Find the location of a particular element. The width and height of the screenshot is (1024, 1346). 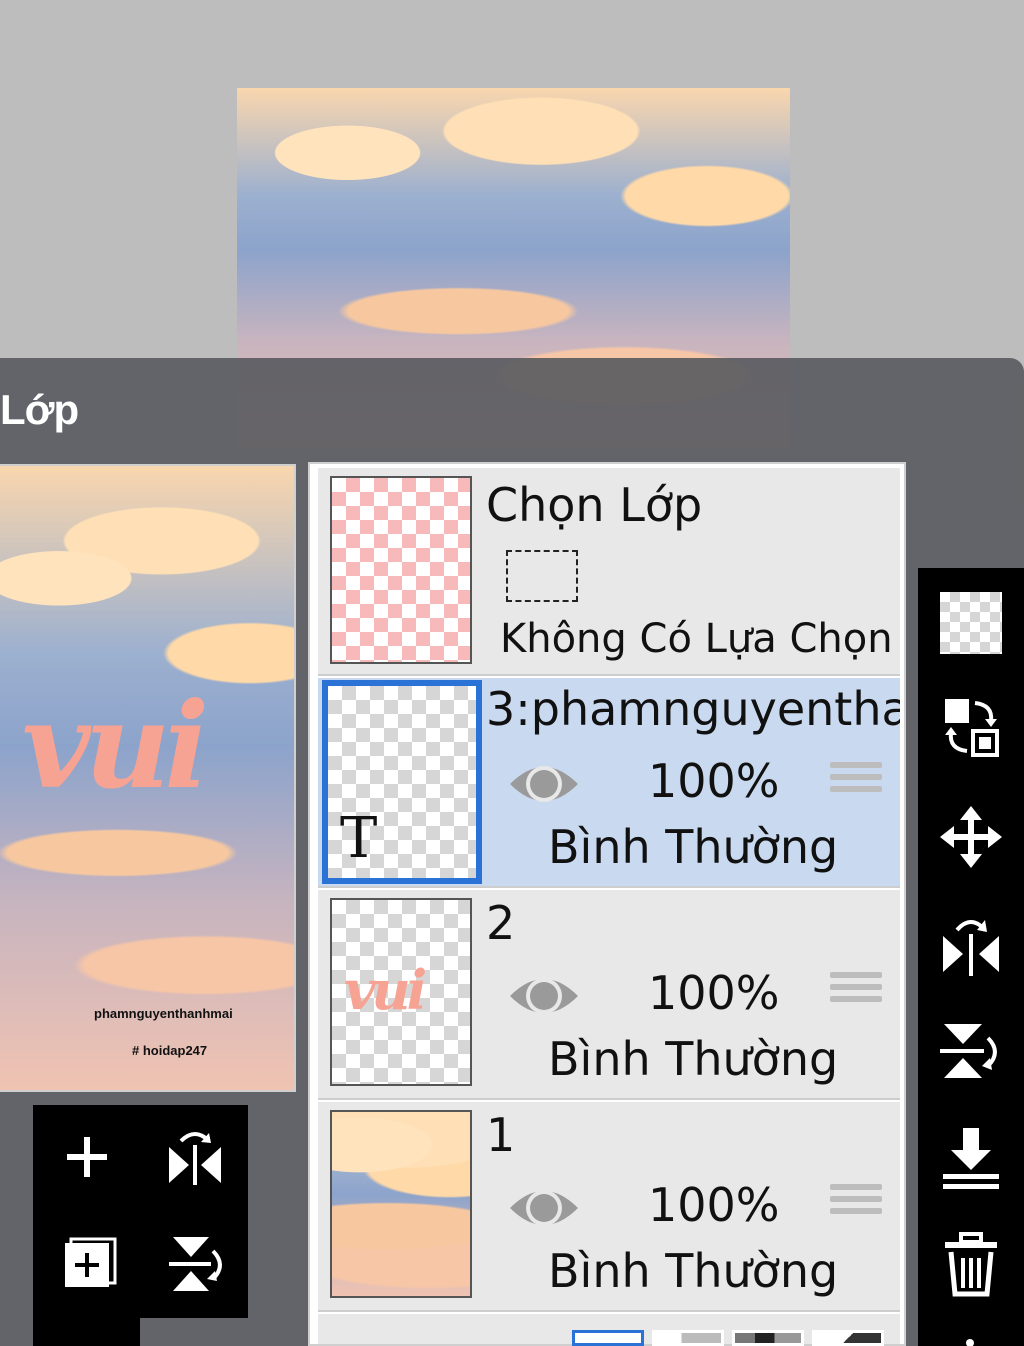

layer-name: 2 is located at coordinates (501, 923).